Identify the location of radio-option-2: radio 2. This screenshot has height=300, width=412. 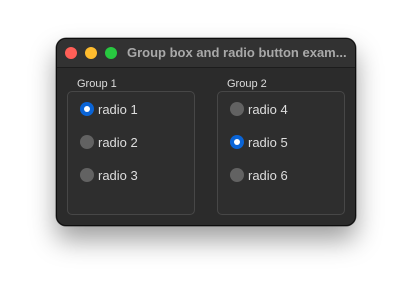
(109, 142).